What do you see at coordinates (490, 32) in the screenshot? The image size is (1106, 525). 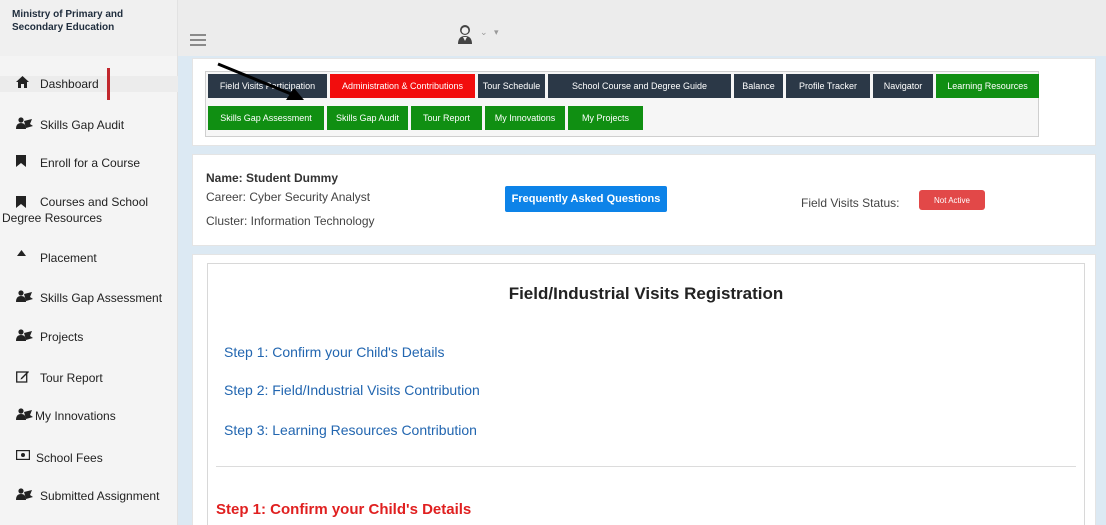 I see `user-dropdown-caret-icon: ⌄ ▾` at bounding box center [490, 32].